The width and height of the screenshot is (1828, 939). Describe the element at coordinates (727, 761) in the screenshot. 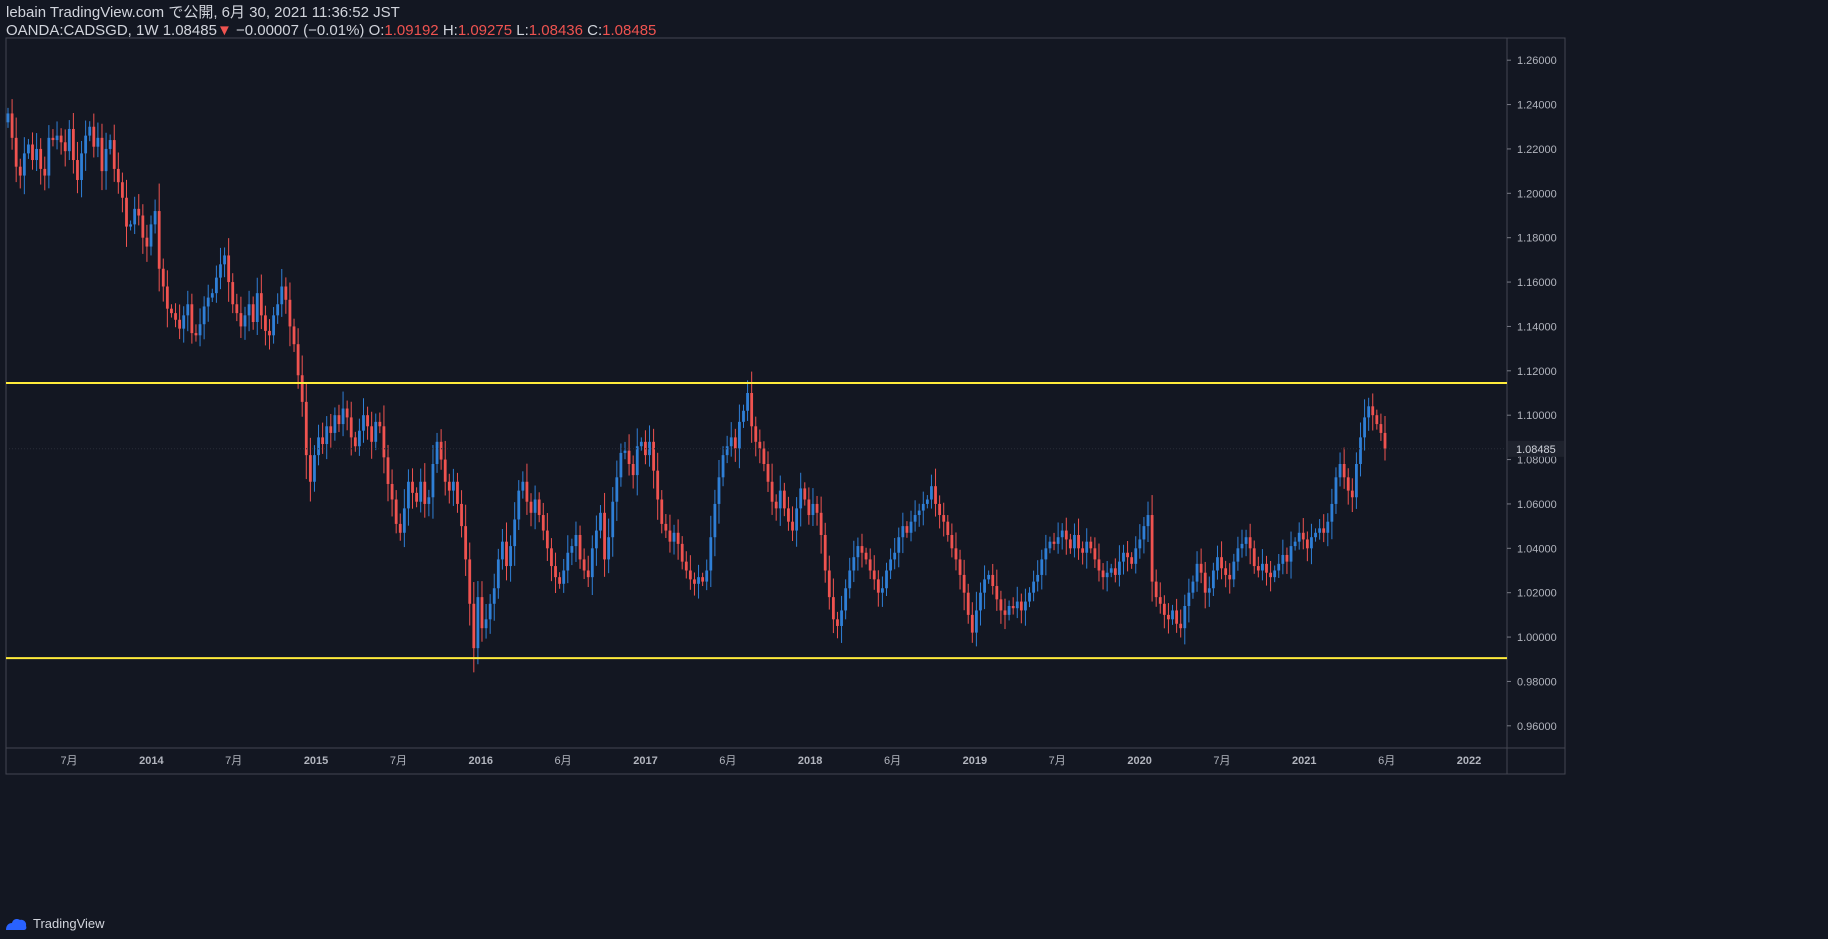

I see `x-tick-label: 6月` at that location.